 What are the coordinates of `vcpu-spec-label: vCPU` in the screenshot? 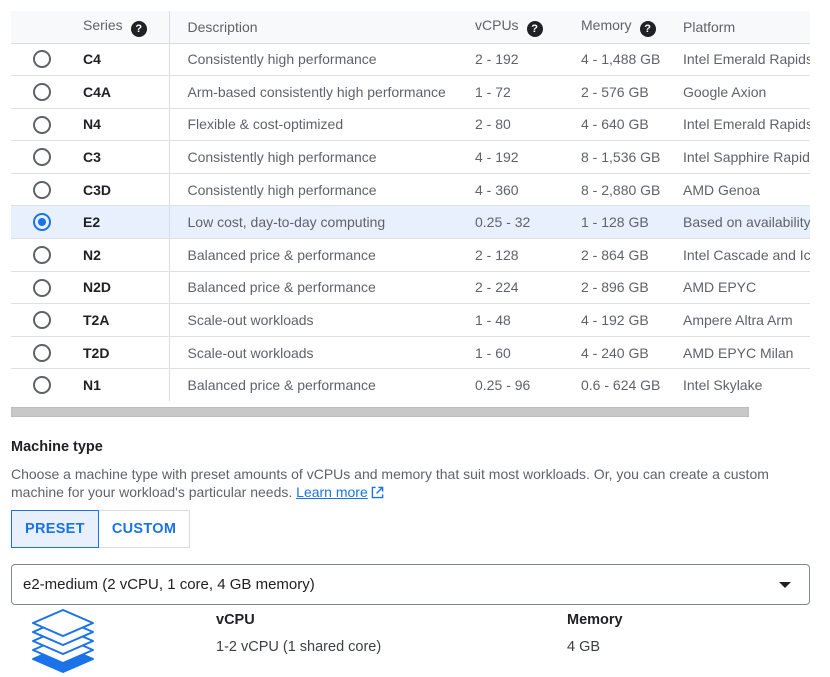 It's located at (235, 620).